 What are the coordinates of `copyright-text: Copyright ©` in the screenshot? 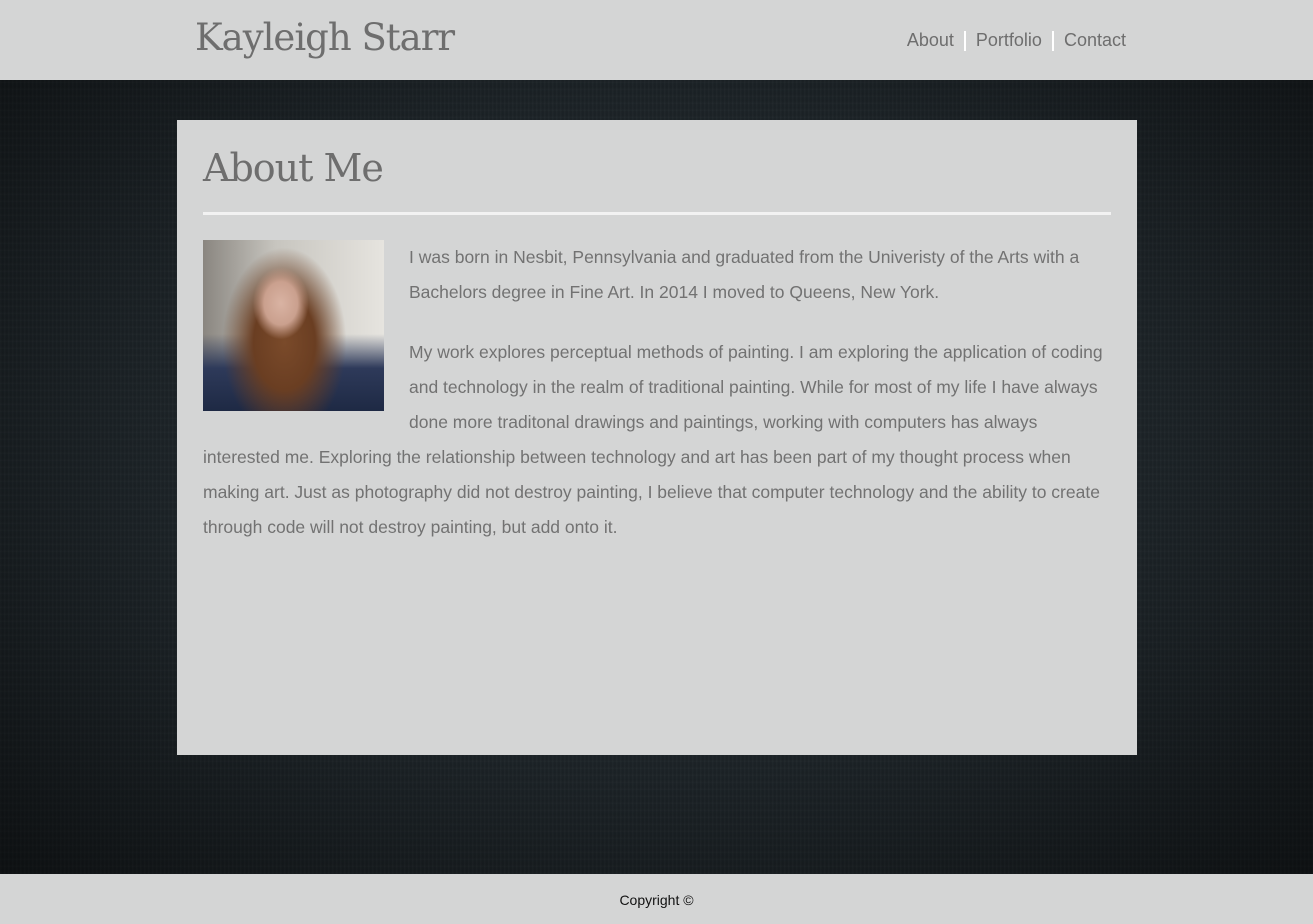 It's located at (656, 900).